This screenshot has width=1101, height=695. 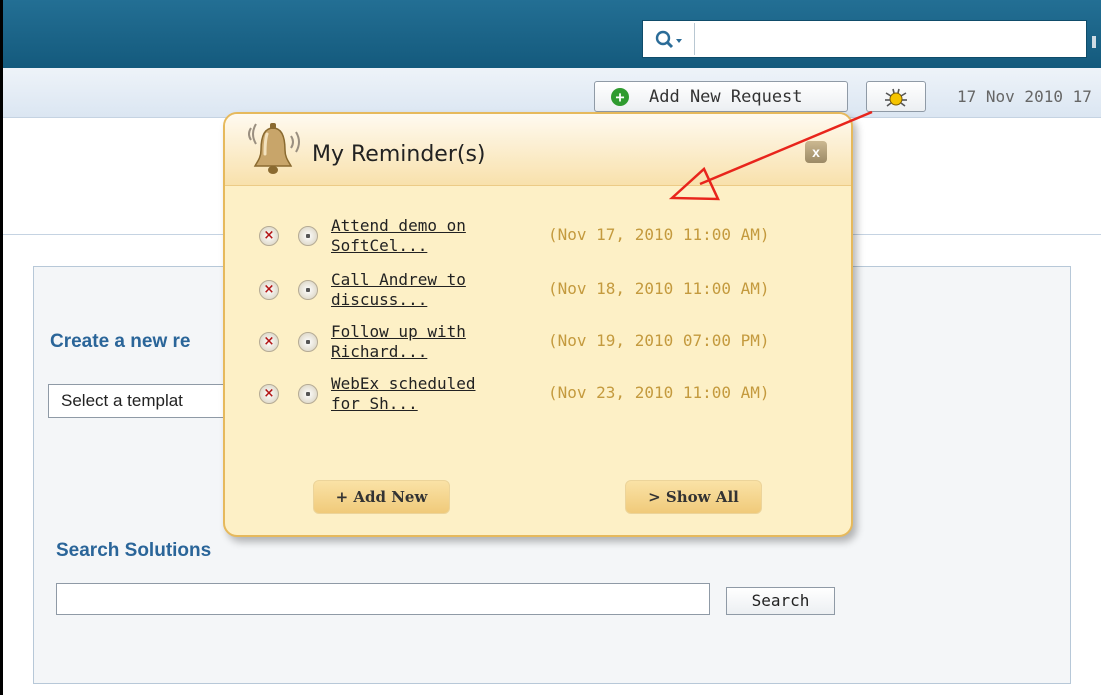 I want to click on reminders-button, so click(x=896, y=96).